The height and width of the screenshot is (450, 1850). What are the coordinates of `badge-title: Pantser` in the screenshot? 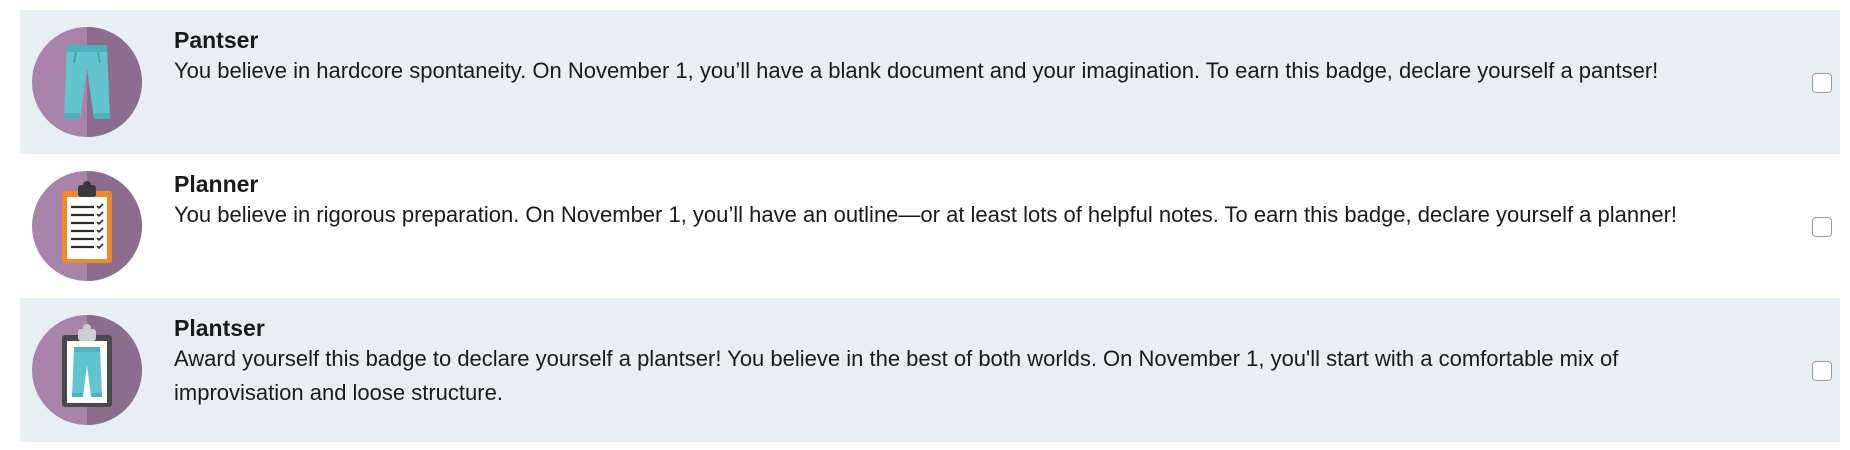 It's located at (216, 40).